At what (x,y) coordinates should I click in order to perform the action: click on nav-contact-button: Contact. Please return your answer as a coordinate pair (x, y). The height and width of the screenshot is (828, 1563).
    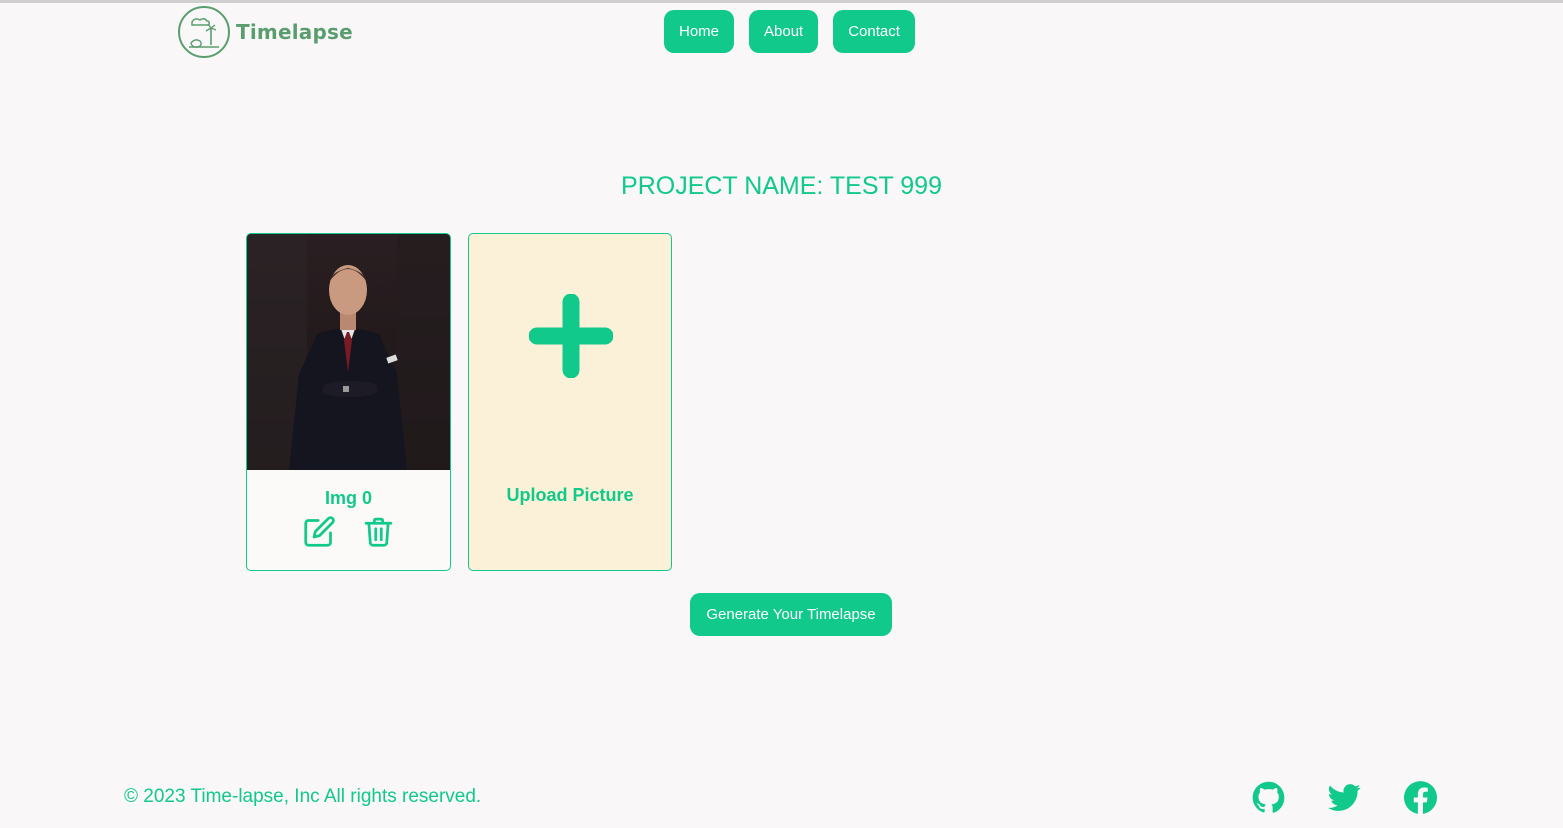
    Looking at the image, I should click on (874, 31).